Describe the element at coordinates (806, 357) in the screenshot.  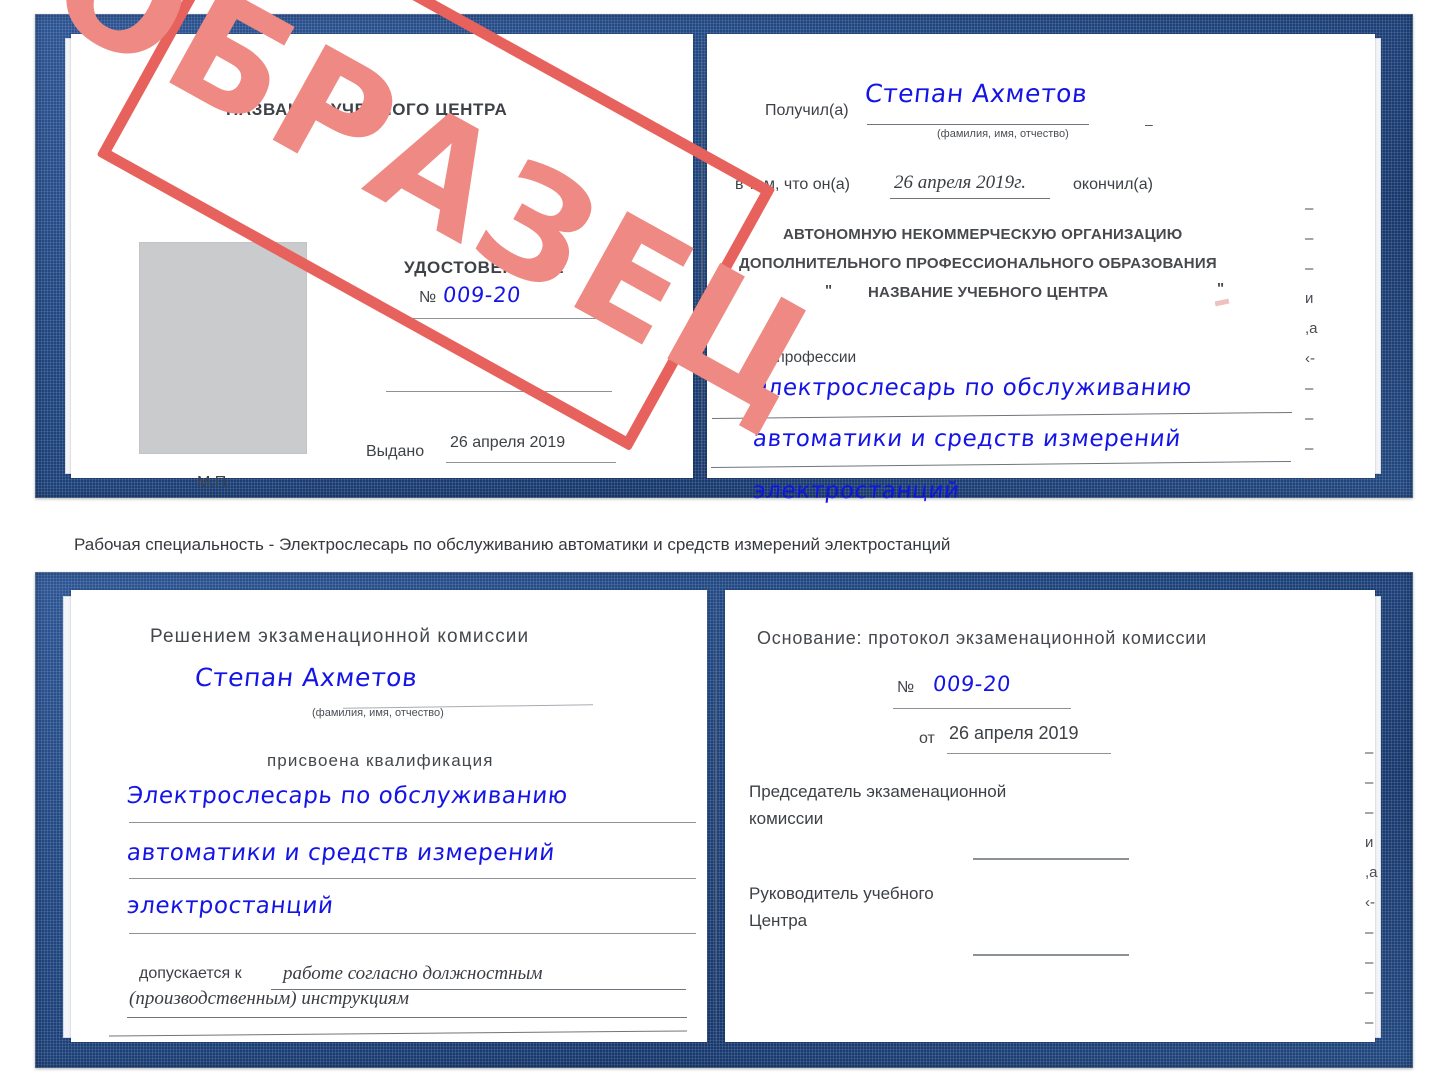
I see `profession-label: по профессии` at that location.